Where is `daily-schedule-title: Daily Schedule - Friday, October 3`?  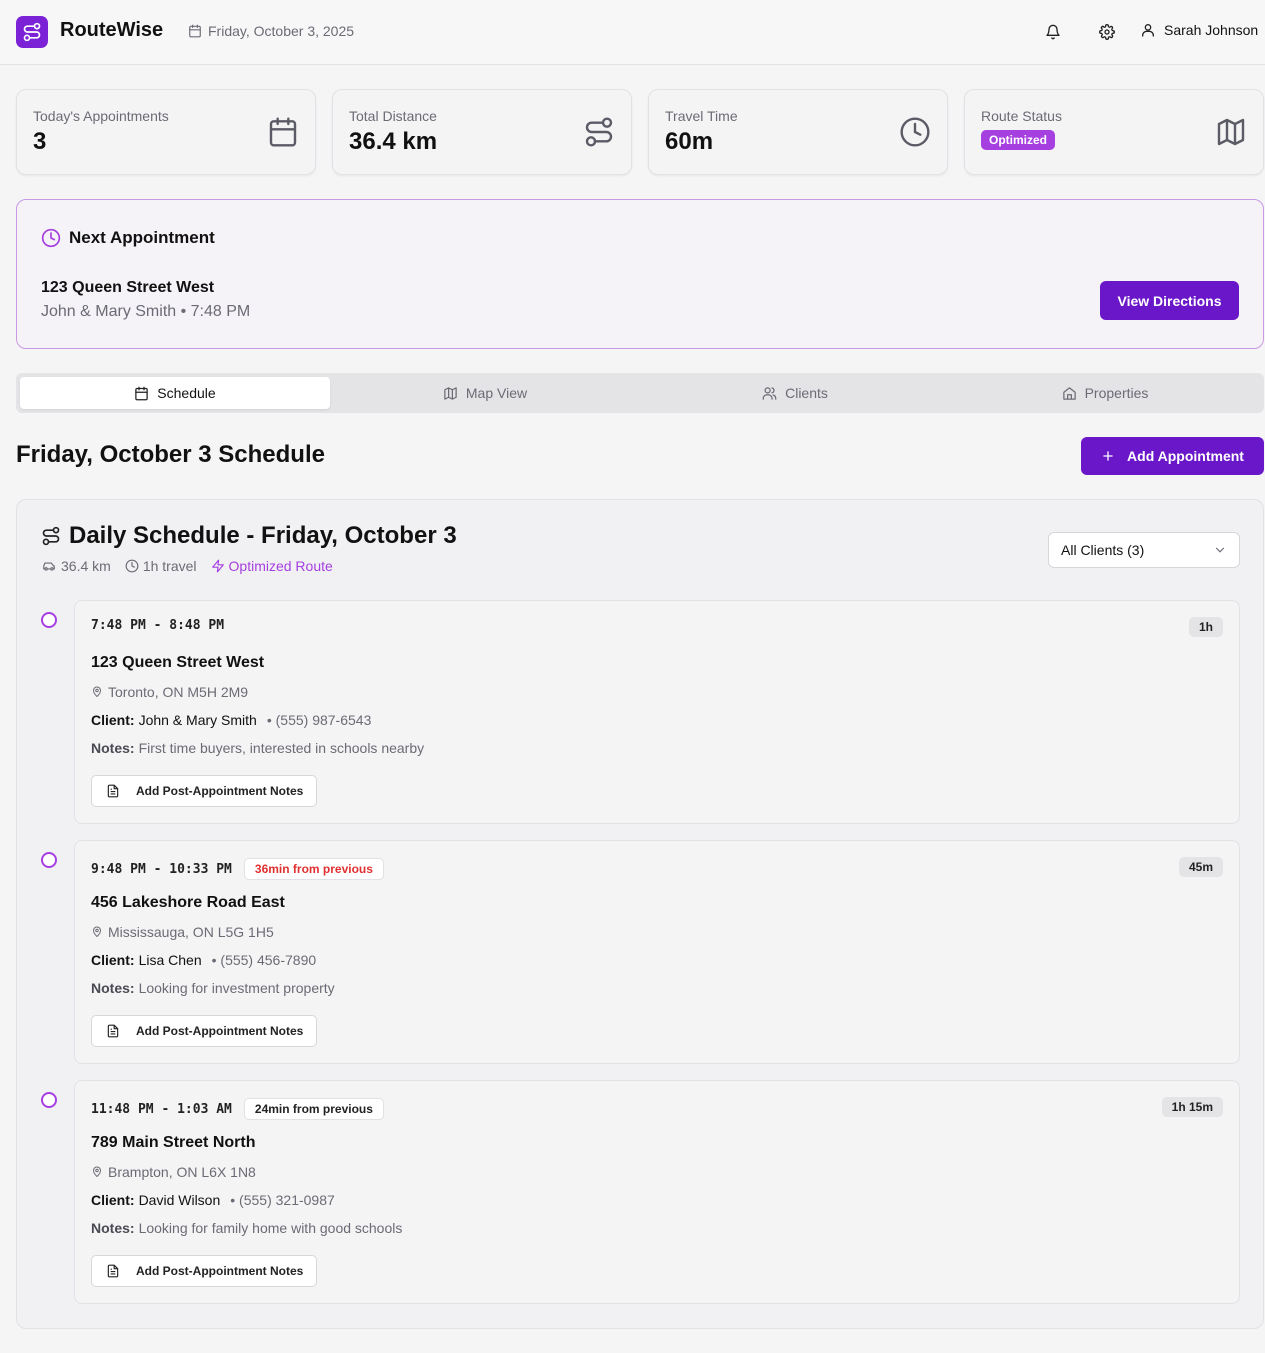 daily-schedule-title: Daily Schedule - Friday, October 3 is located at coordinates (249, 536).